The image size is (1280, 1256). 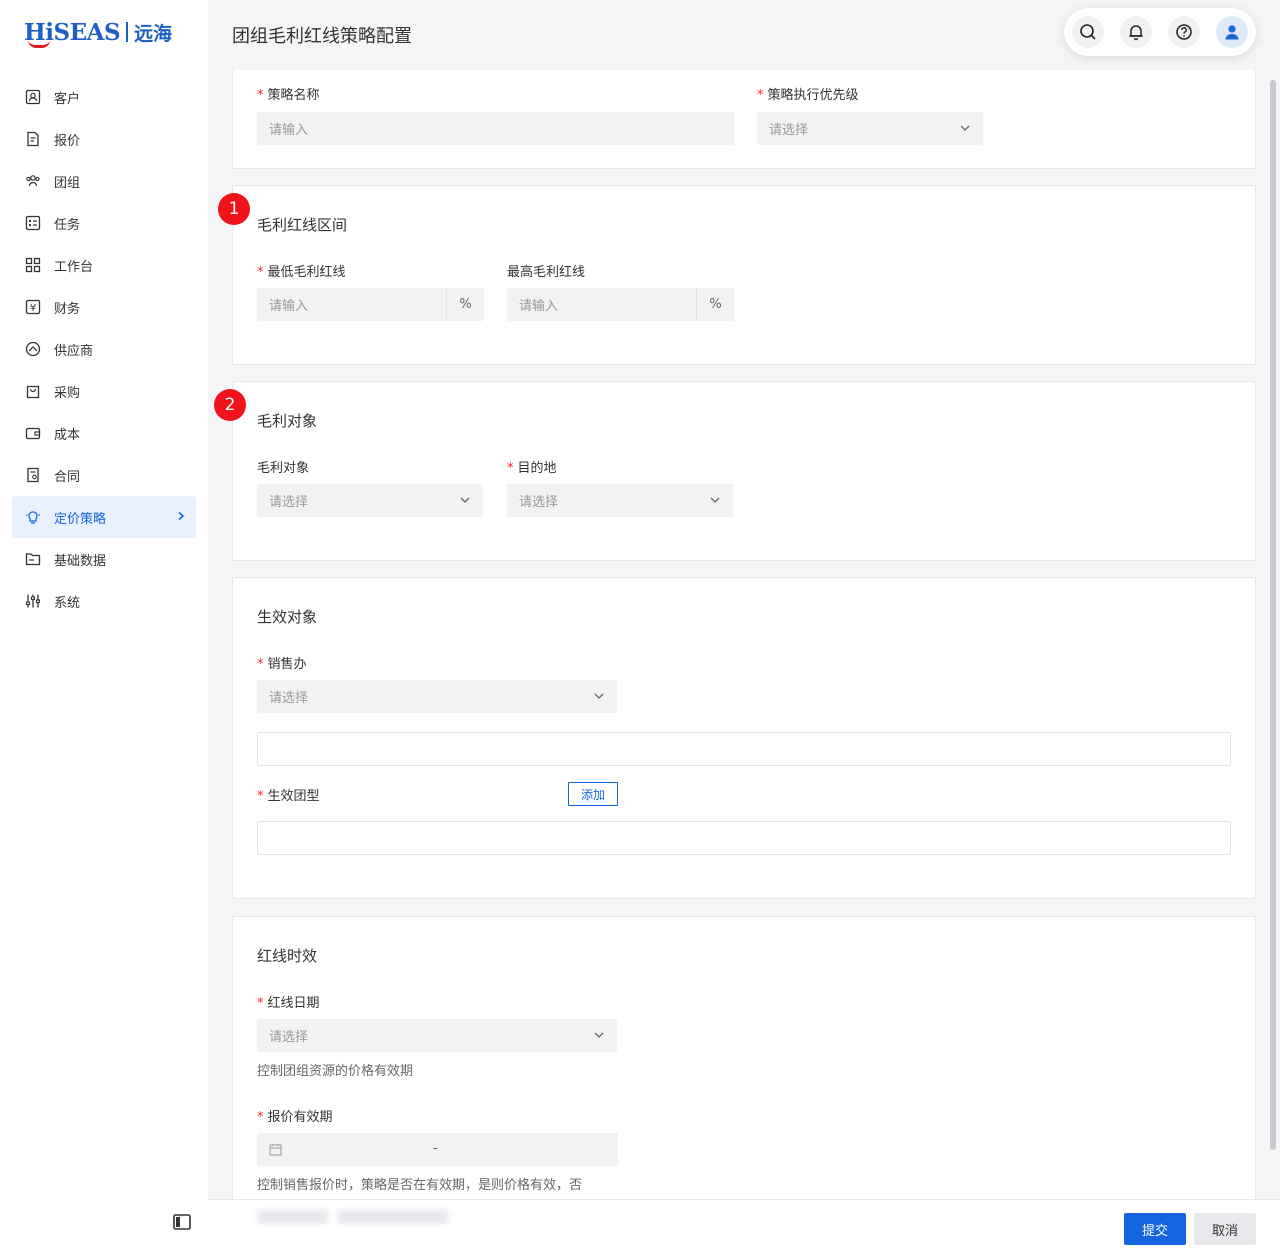 I want to click on add-group-type-button: 添加, so click(x=593, y=794).